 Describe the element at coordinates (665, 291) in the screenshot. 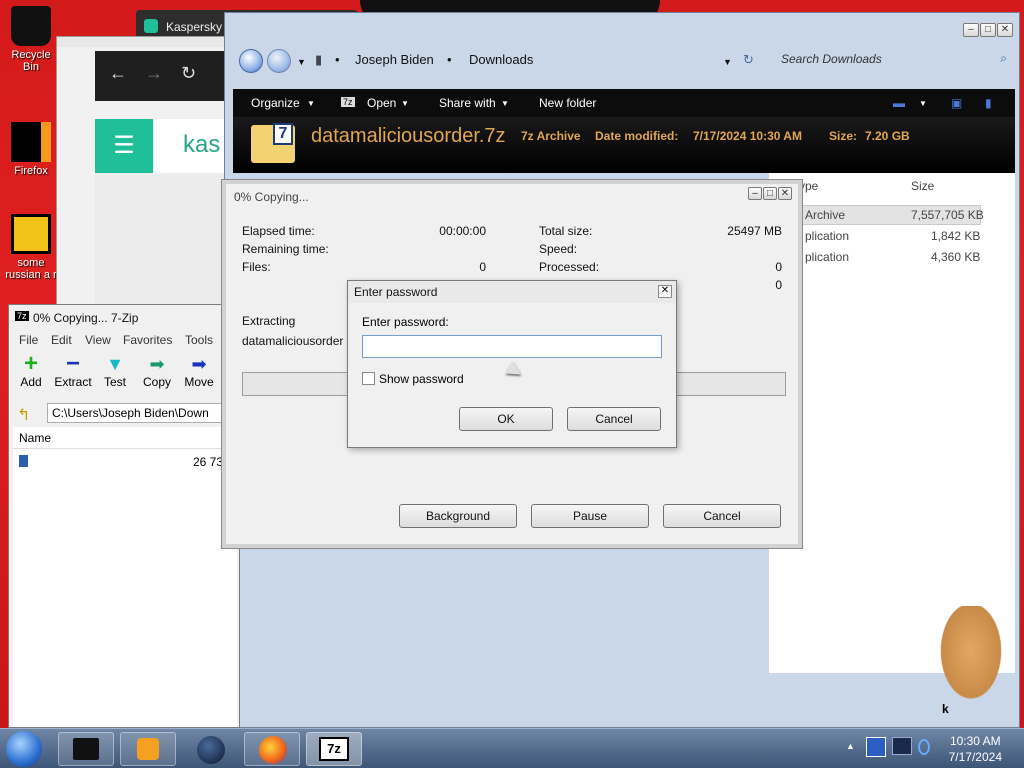

I see `close-icon: ✕` at that location.